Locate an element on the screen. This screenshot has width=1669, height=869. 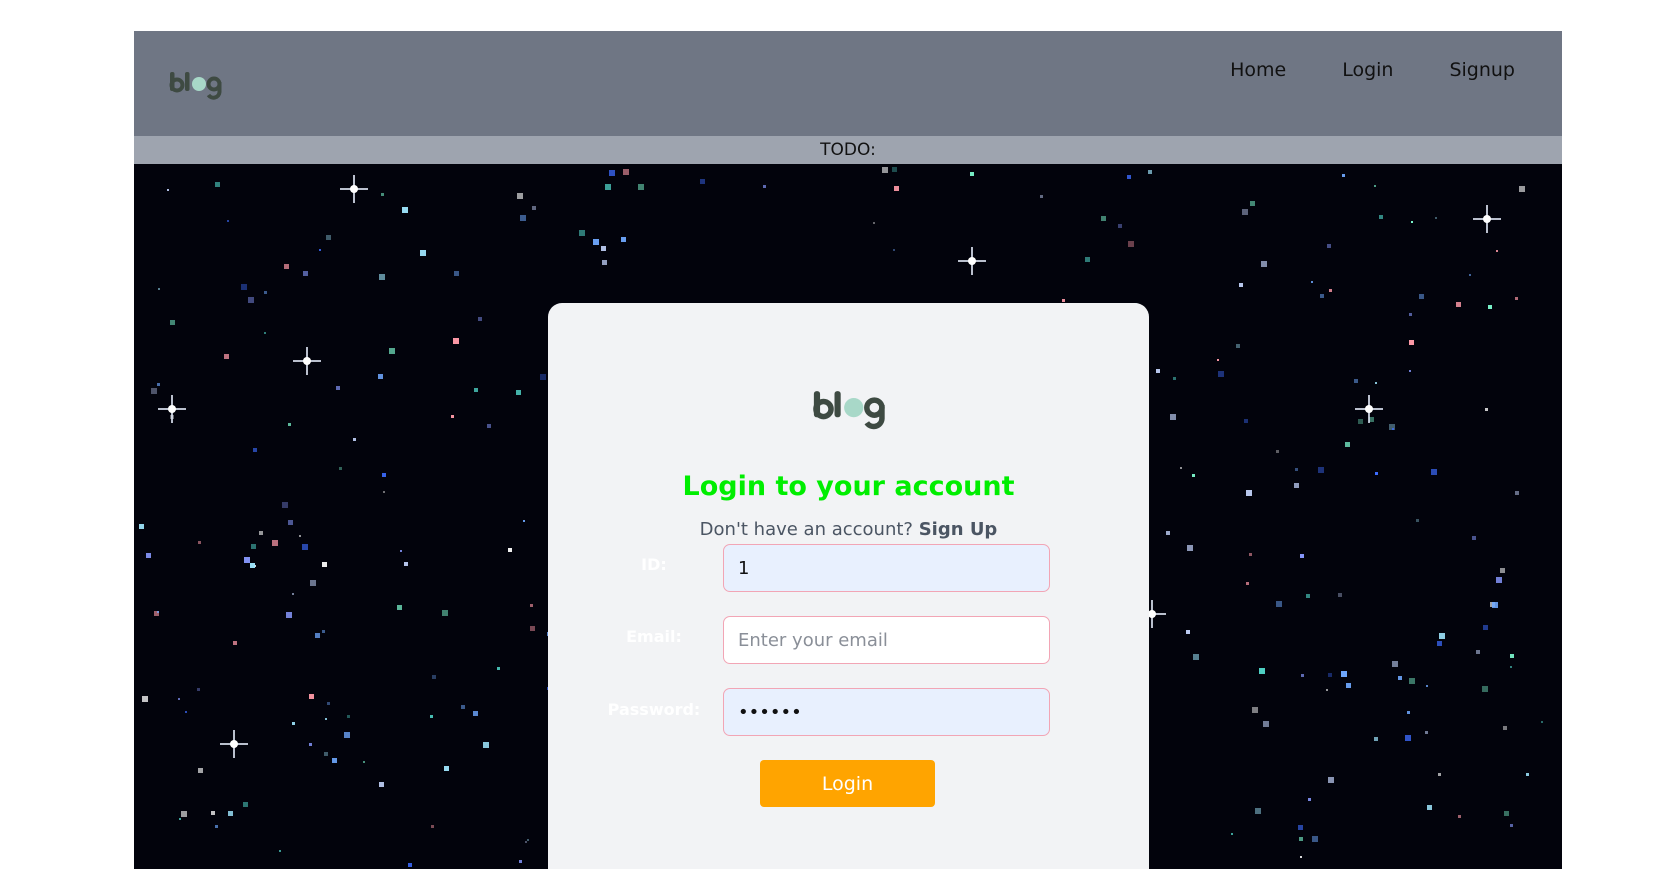
password-label: Password: is located at coordinates (654, 709).